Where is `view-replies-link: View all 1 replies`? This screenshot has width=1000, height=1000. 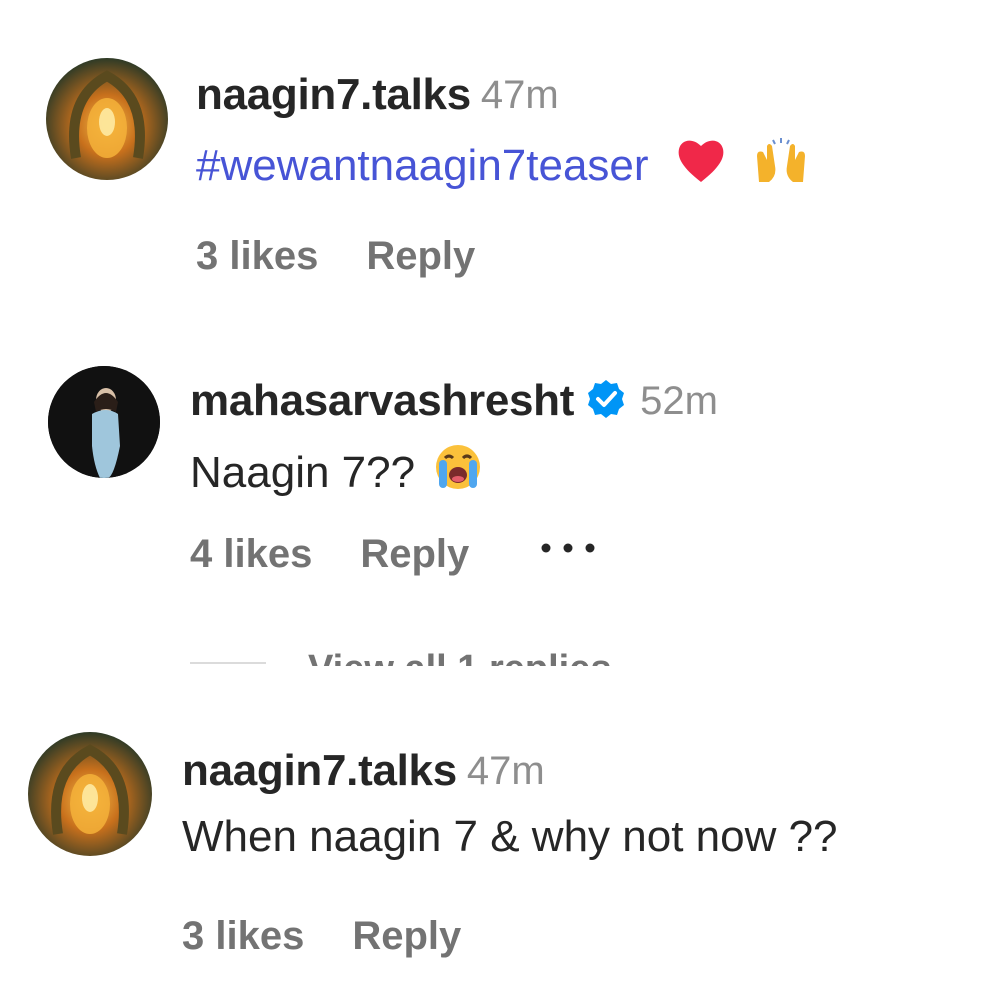 view-replies-link: View all 1 replies is located at coordinates (420, 653).